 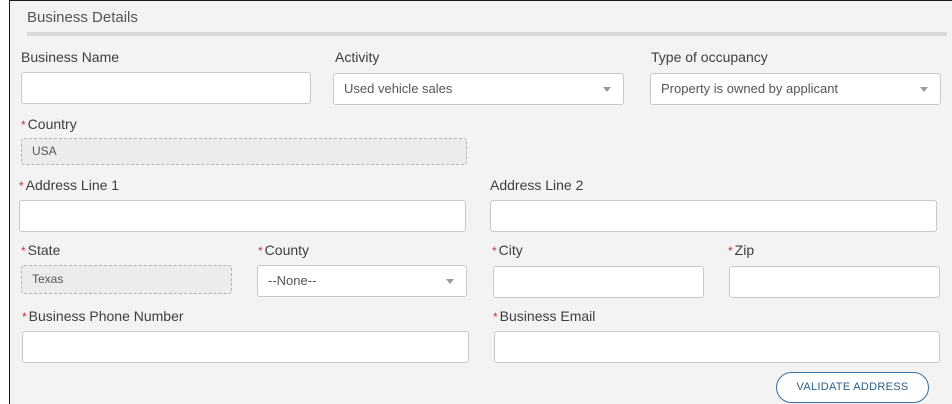 I want to click on state-label: * State, so click(x=41, y=250).